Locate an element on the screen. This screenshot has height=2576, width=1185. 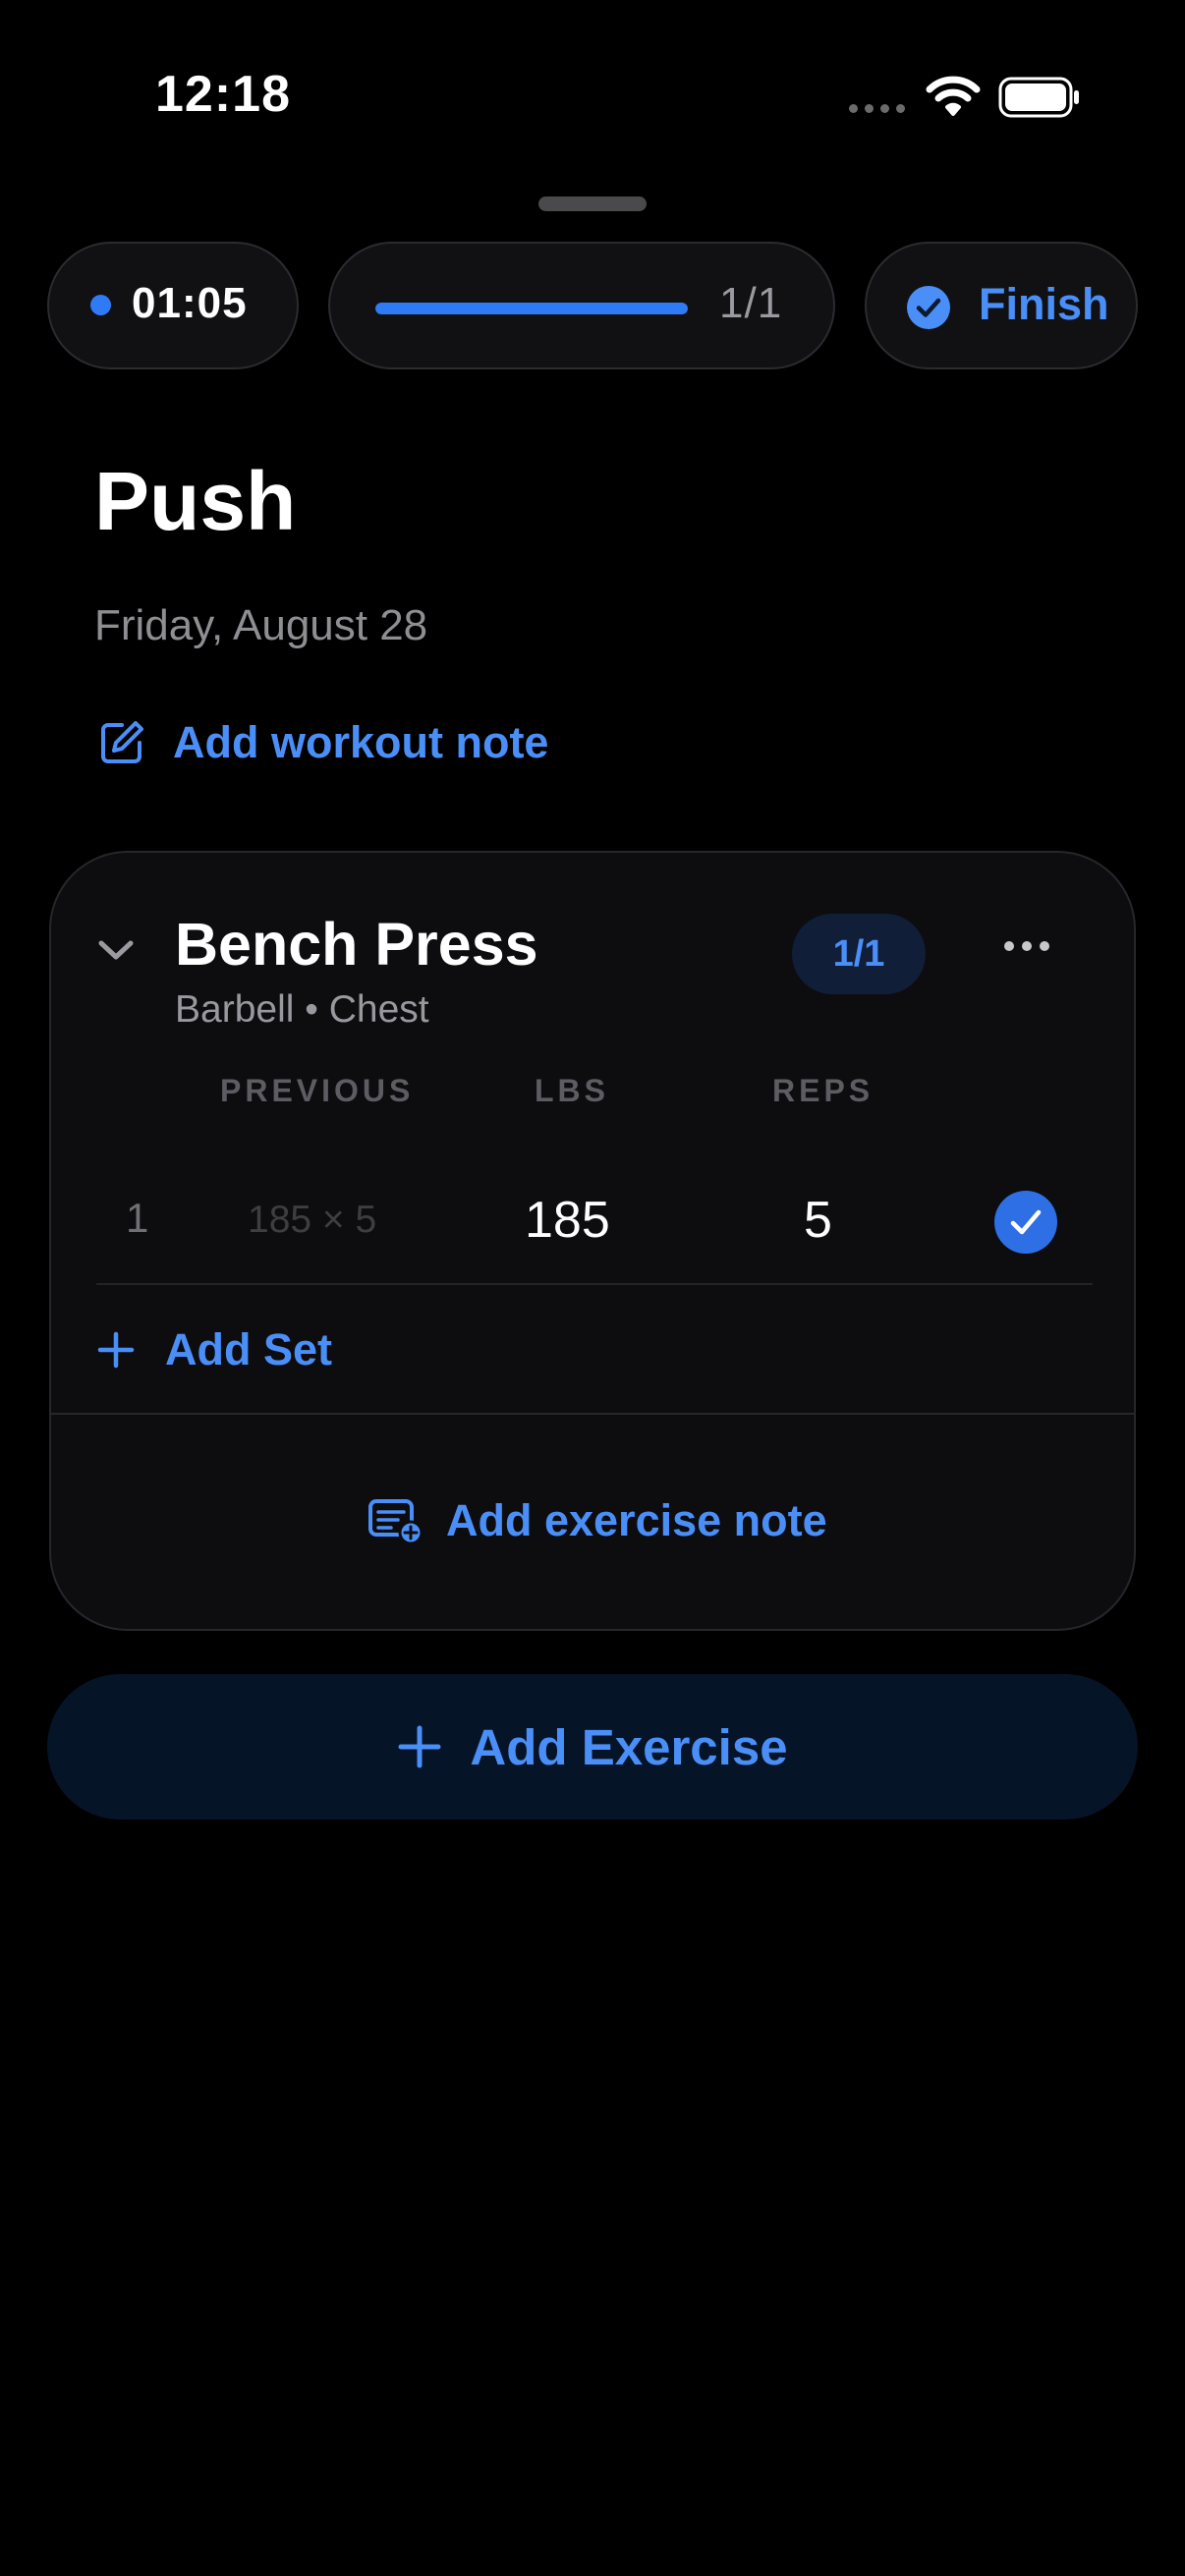
add-set-button: Add Set is located at coordinates (214, 1349).